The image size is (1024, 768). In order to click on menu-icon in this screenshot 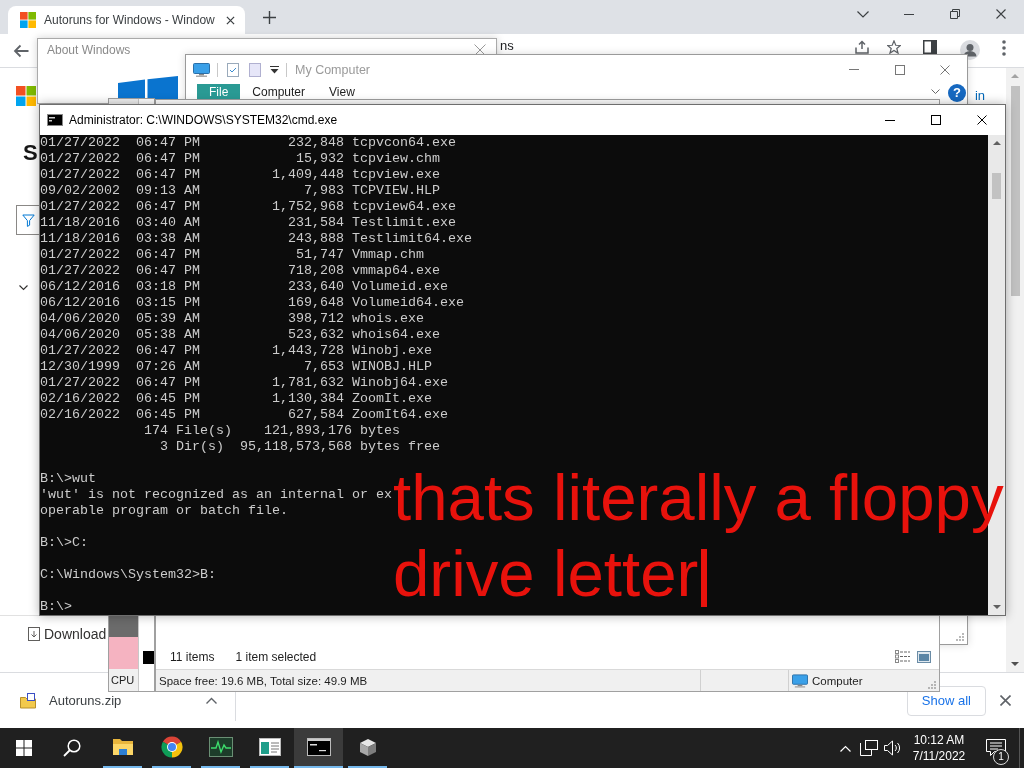, I will do `click(1004, 48)`.